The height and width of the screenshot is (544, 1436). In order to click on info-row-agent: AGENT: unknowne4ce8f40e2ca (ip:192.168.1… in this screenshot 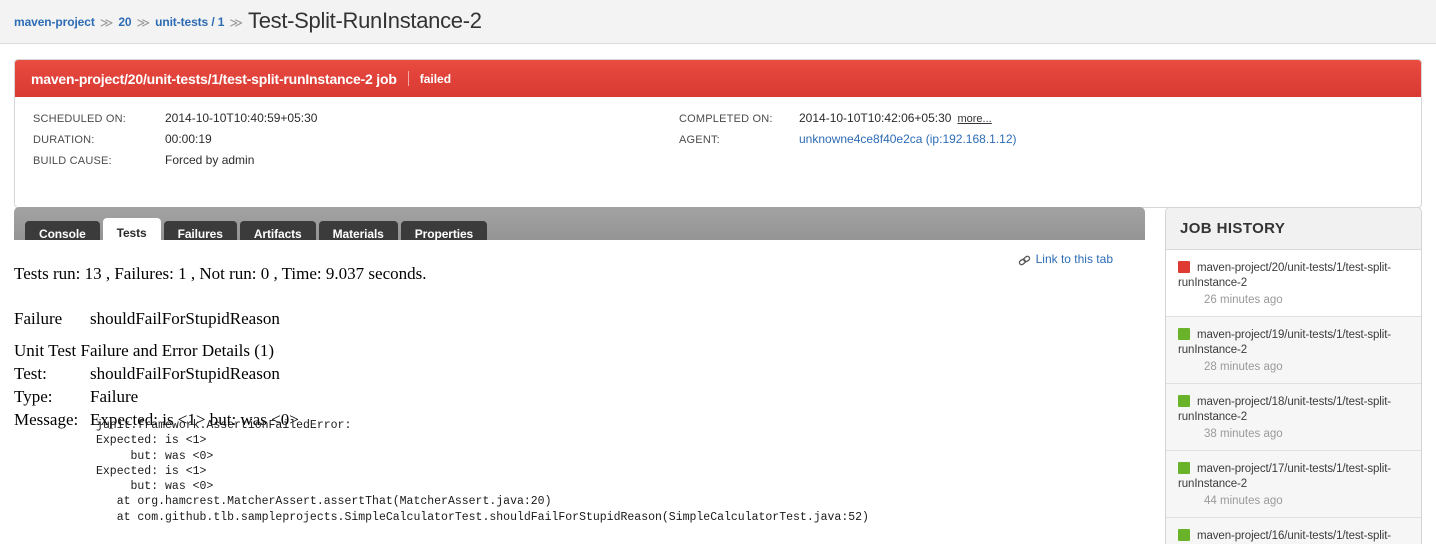, I will do `click(848, 142)`.